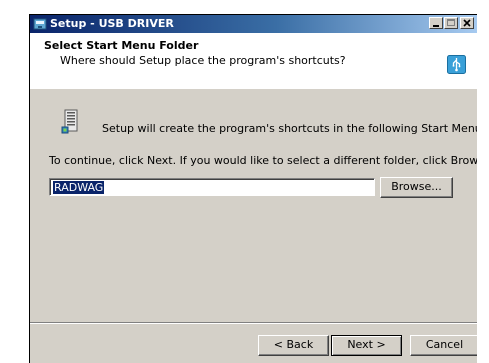 This screenshot has width=489, height=363. What do you see at coordinates (443, 345) in the screenshot?
I see `cancel-button: Cancel` at bounding box center [443, 345].